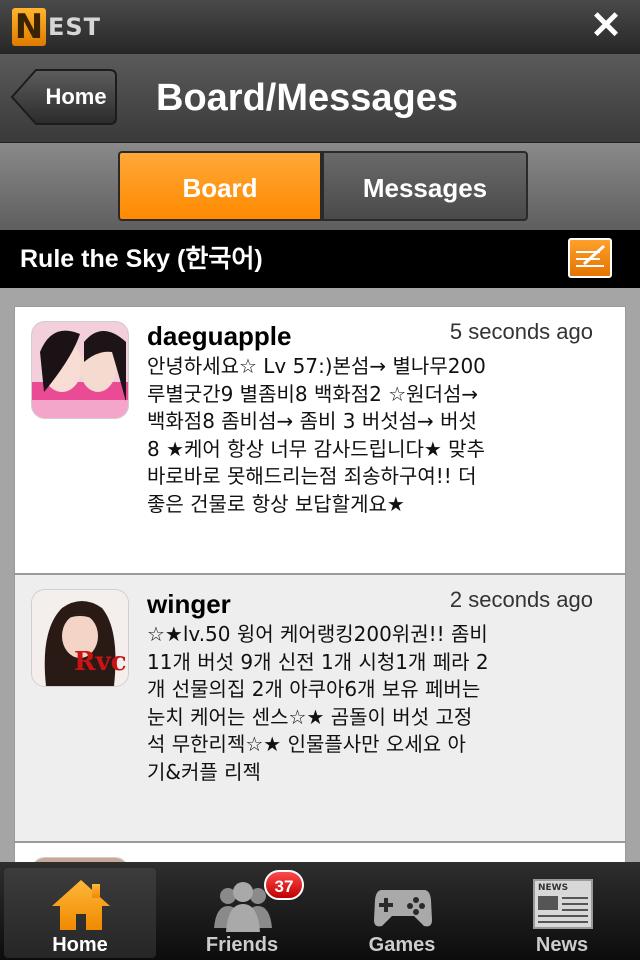 Image resolution: width=640 pixels, height=960 pixels. Describe the element at coordinates (312, 421) in the screenshot. I see `post-message-line: 백화점8 좀비섬→ 좀비 3 버섯섬→ 버섯` at that location.